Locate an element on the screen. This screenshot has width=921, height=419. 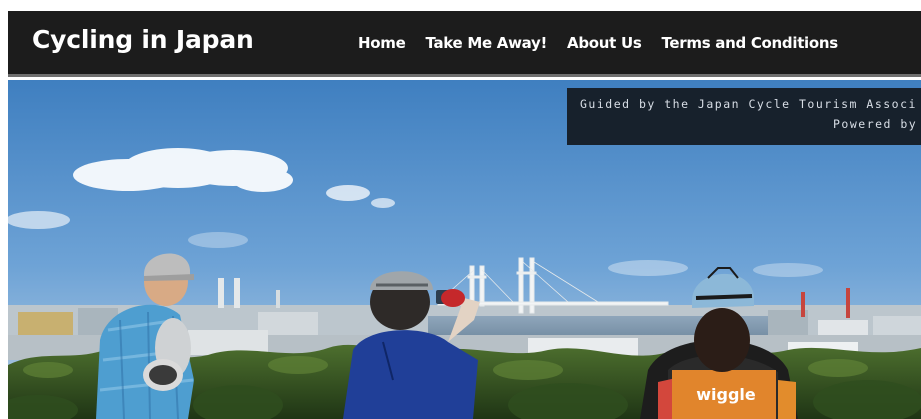
banner-guided-text: Guided by the Japan Cycle Tourism Associ is located at coordinates (748, 104).